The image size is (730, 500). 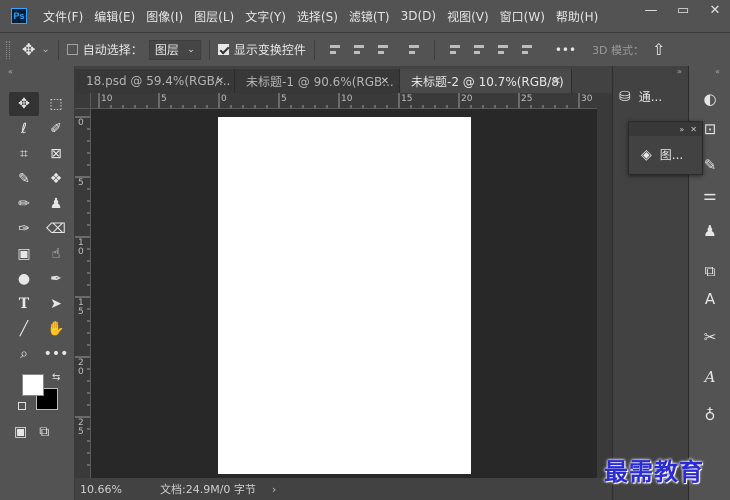 What do you see at coordinates (8, 49) in the screenshot?
I see `options-grip` at bounding box center [8, 49].